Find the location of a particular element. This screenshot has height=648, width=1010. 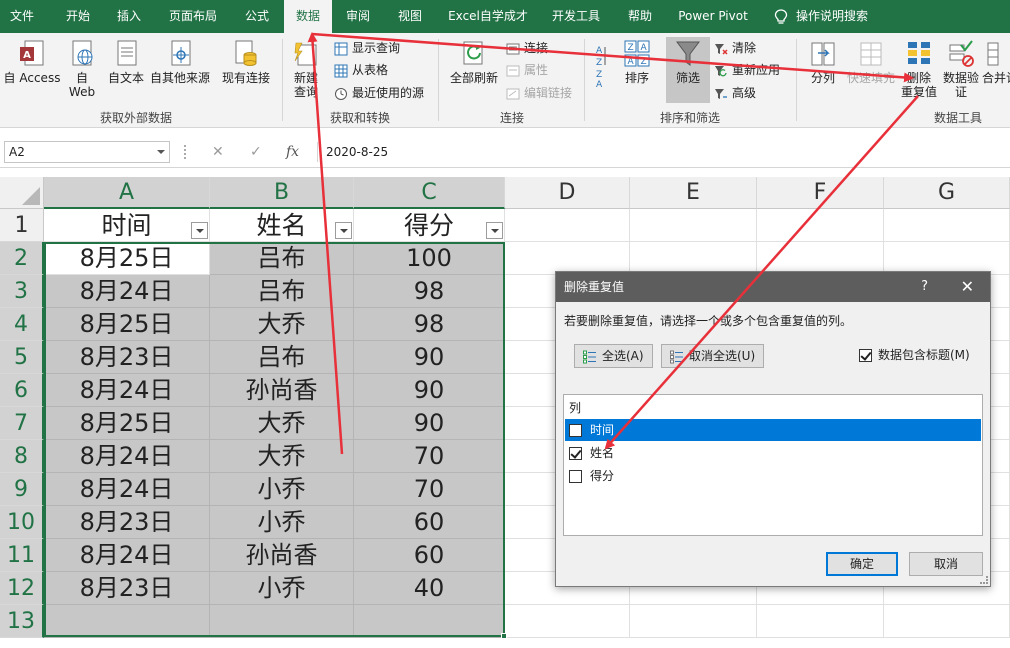

cancel-icon: ✕ is located at coordinates (218, 152).